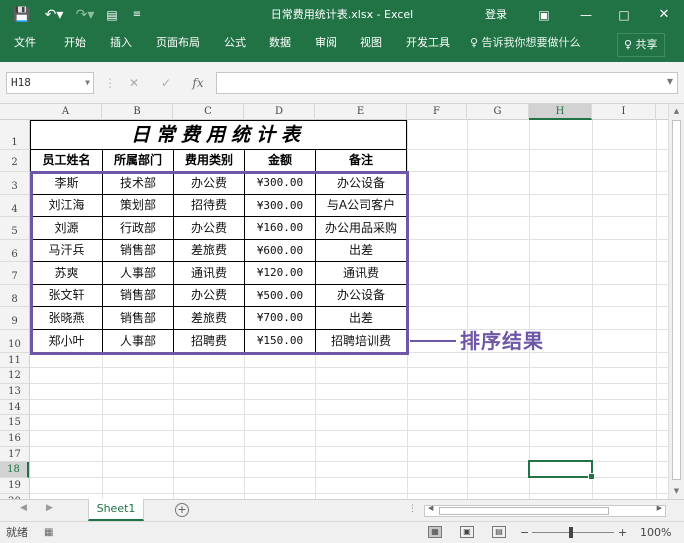 This screenshot has height=543, width=684. I want to click on horizontal-scrollbar: ◀ ▶, so click(545, 510).